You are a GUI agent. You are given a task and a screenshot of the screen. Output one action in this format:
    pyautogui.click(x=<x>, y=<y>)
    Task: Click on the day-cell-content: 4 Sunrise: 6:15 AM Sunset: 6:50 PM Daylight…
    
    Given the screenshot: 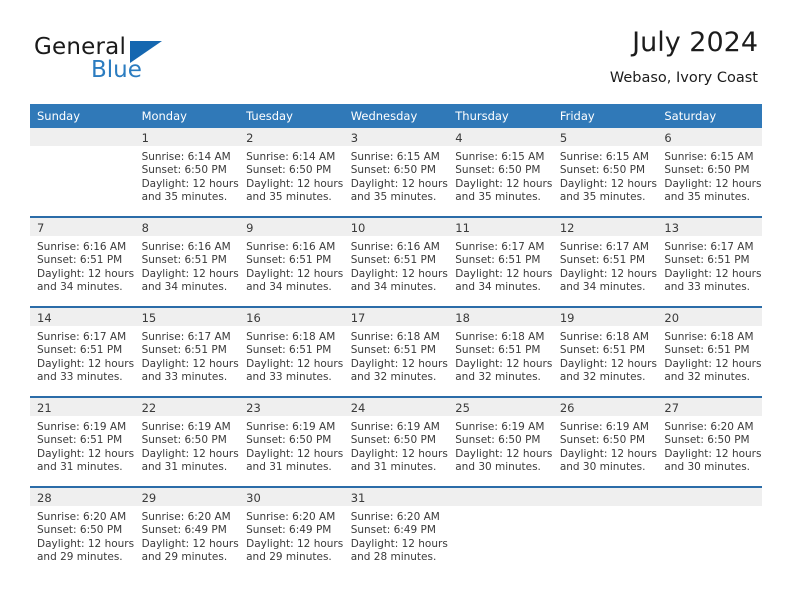 What is the action you would take?
    pyautogui.click(x=500, y=172)
    